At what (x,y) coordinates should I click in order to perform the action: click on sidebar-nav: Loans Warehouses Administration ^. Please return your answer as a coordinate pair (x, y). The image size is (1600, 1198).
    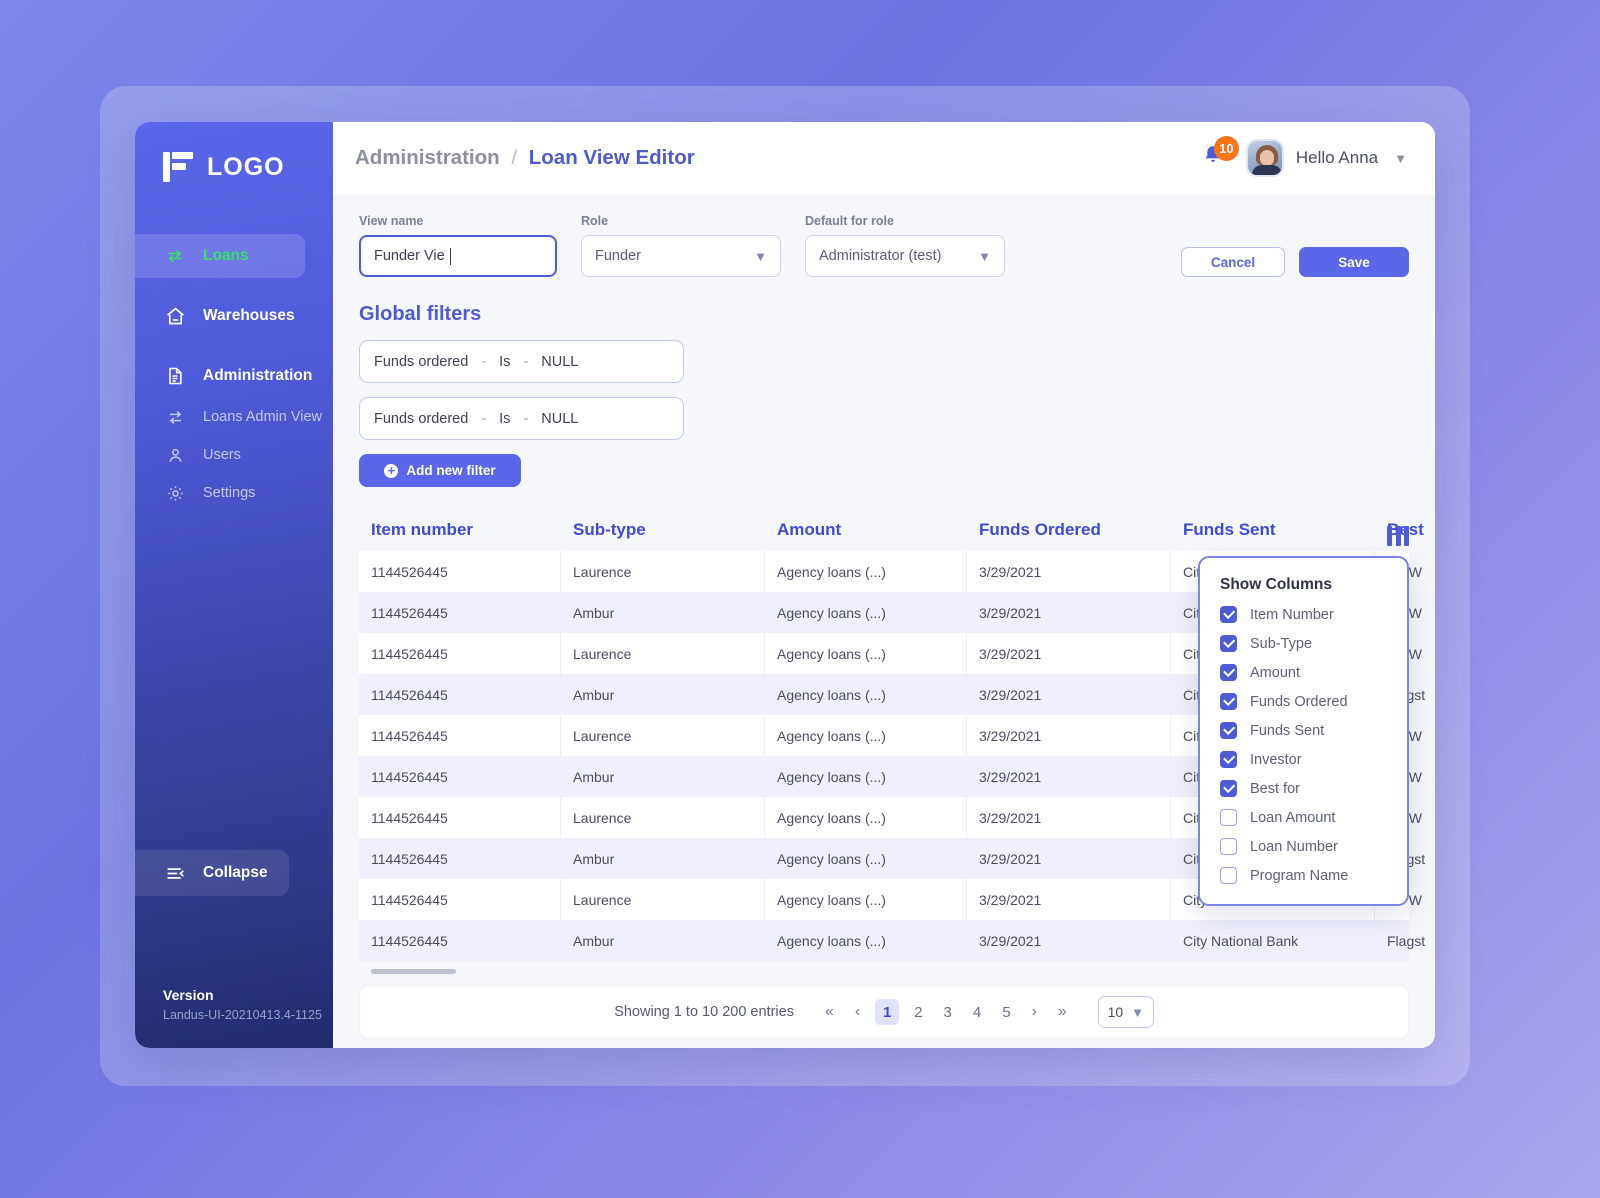
    Looking at the image, I should click on (238, 373).